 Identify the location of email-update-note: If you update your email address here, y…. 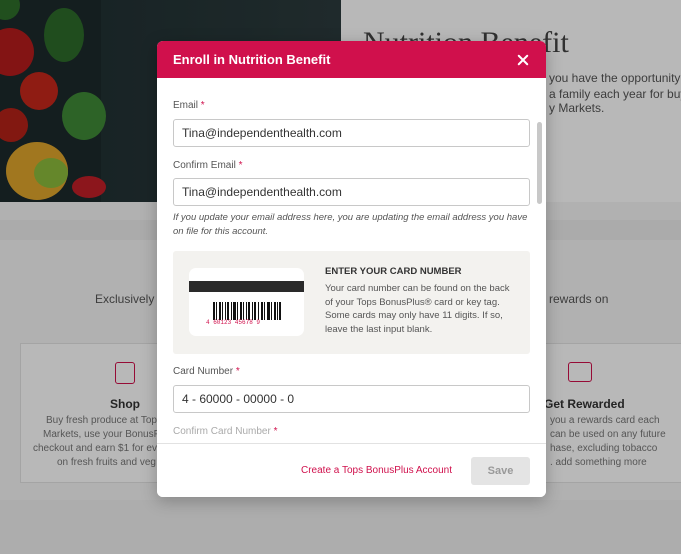
(350, 224).